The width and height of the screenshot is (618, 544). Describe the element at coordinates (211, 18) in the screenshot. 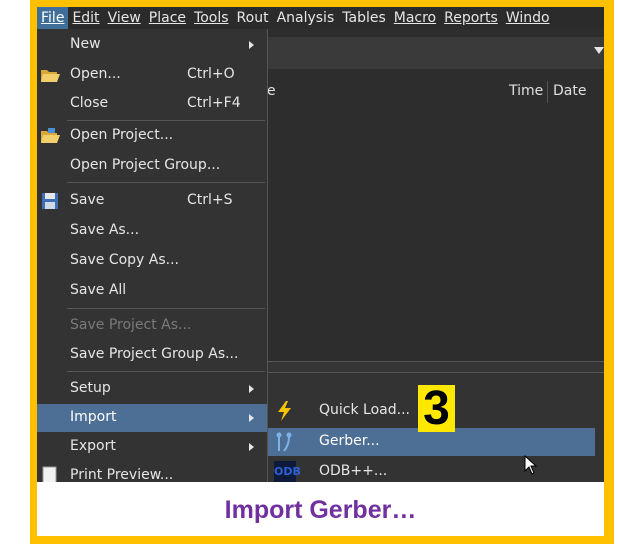

I see `menu-tools: Tools` at that location.